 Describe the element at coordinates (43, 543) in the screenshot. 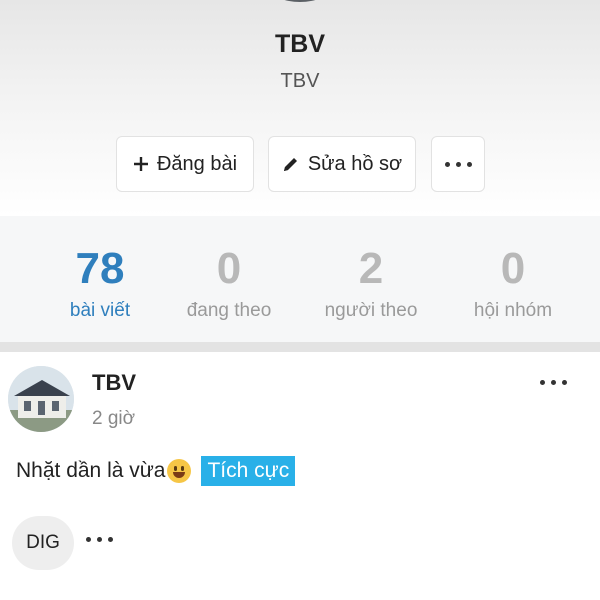

I see `dig-button: DIG` at that location.